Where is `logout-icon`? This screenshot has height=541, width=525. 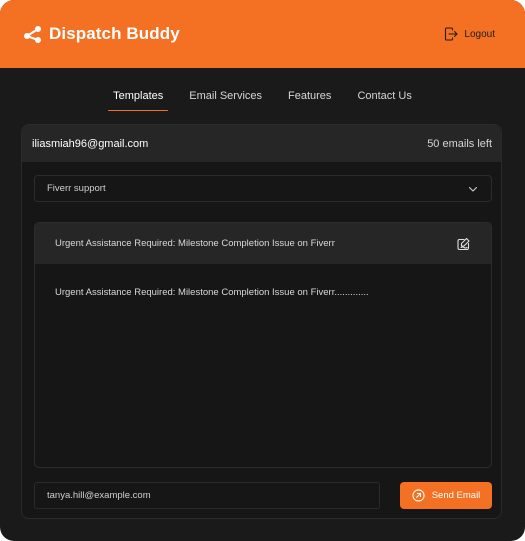 logout-icon is located at coordinates (451, 34).